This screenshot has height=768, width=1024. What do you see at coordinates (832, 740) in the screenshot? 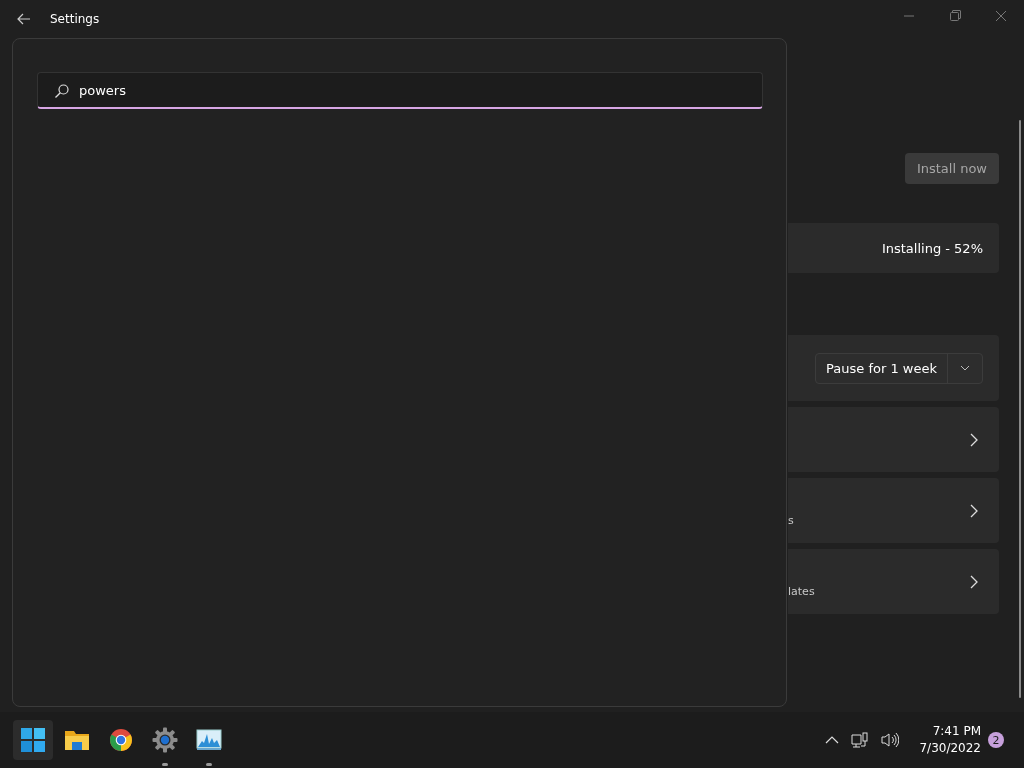
I see `chevron-up-icon` at bounding box center [832, 740].